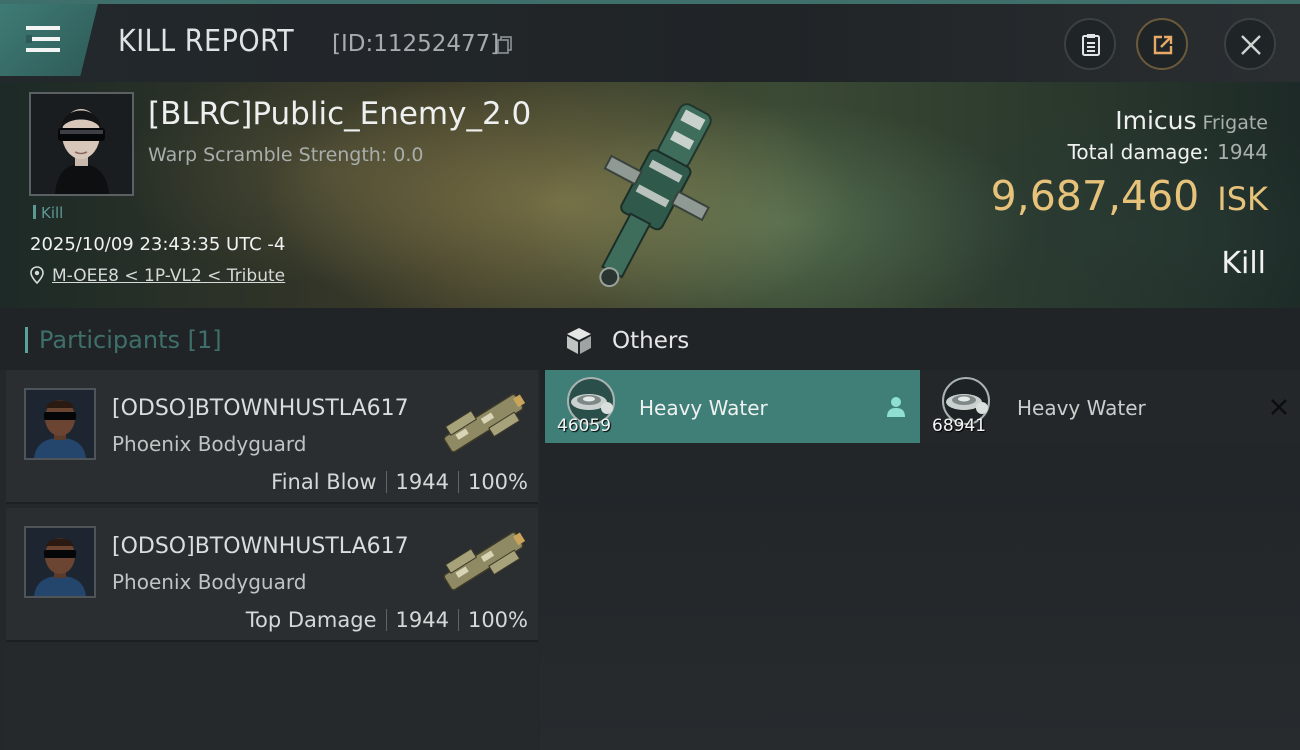  I want to click on victim-ship: Imicus Frigate, so click(1191, 120).